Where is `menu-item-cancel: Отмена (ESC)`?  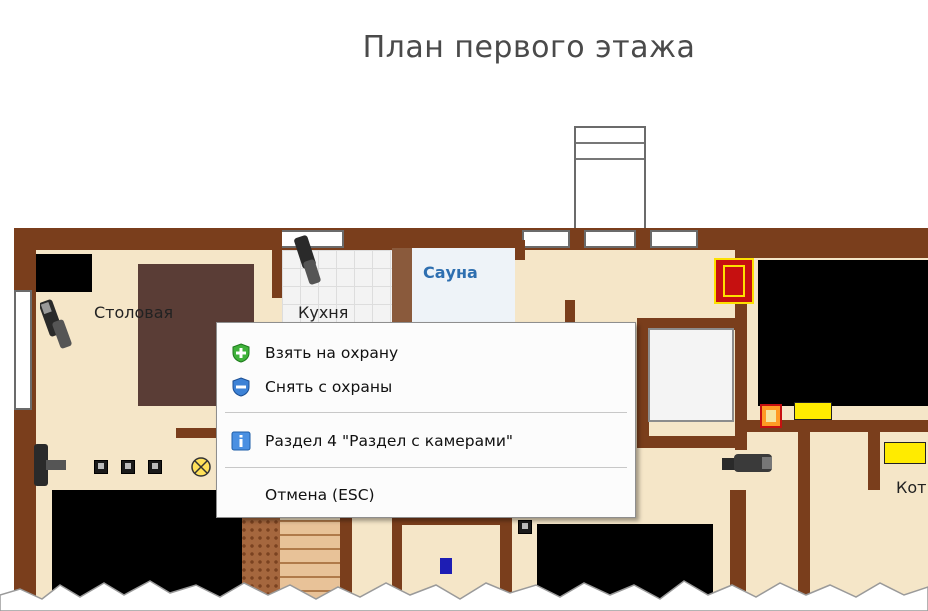 menu-item-cancel: Отмена (ESC) is located at coordinates (426, 495).